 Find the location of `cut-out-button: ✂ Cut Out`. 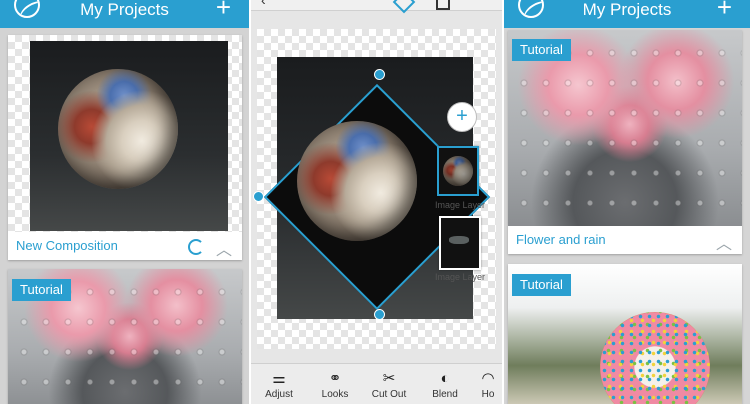

cut-out-button: ✂ Cut Out is located at coordinates (389, 386).